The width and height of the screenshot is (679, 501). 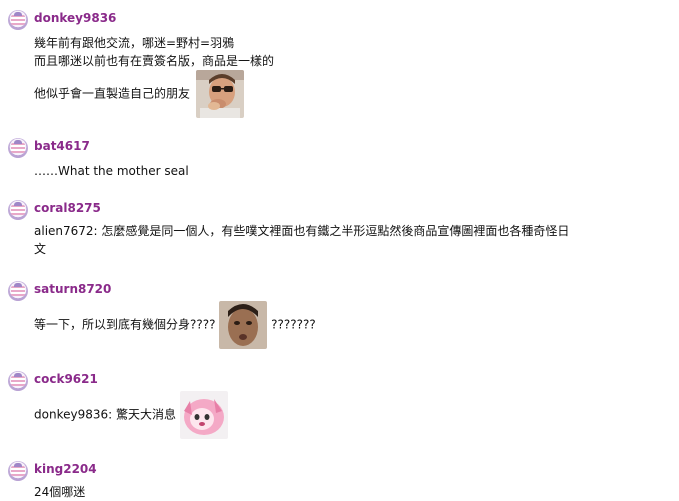 I want to click on shocked-man-sticker, so click(x=243, y=325).